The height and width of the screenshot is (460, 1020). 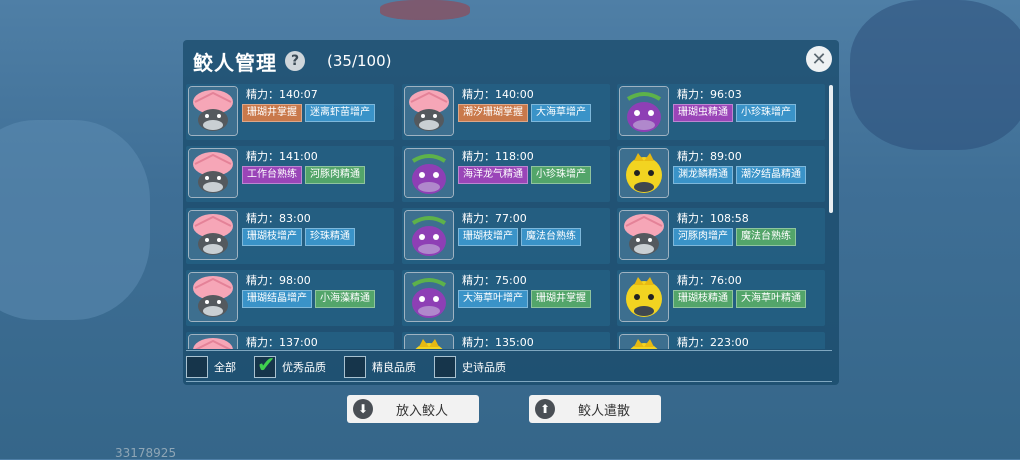 I want to click on skill-tag: 小海藻精通, so click(x=345, y=299).